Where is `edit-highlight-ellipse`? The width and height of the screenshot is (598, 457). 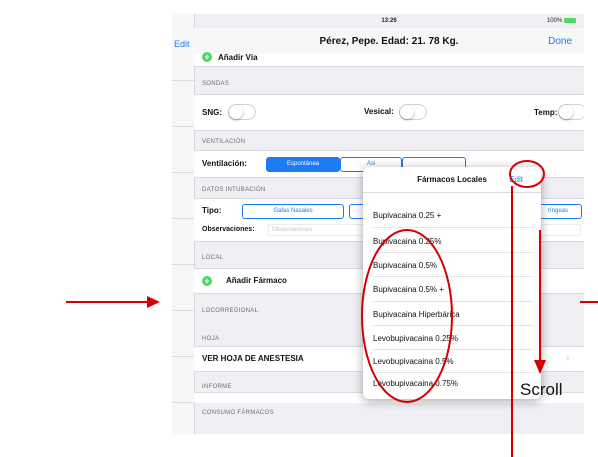
edit-highlight-ellipse is located at coordinates (527, 174).